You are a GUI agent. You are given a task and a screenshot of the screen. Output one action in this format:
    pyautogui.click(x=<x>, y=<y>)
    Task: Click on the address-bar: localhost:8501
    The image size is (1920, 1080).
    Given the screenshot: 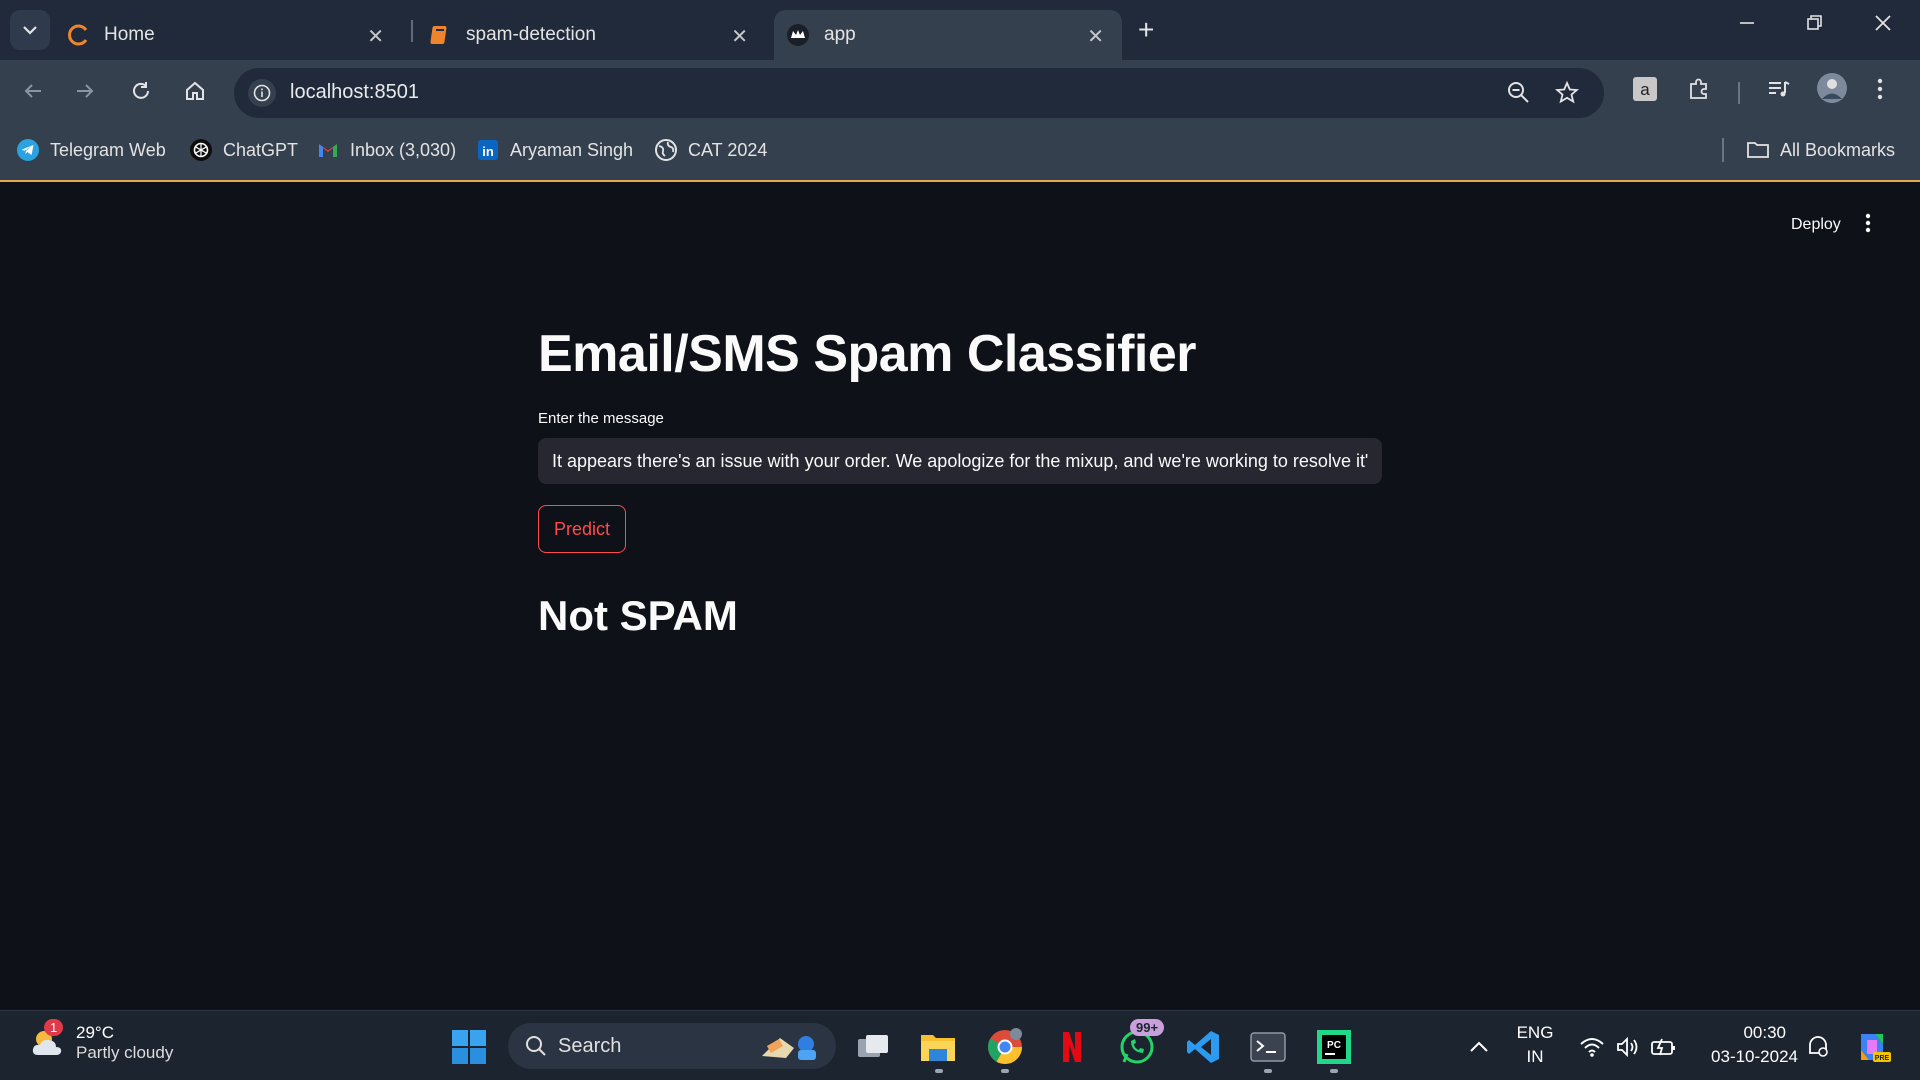 What is the action you would take?
    pyautogui.click(x=919, y=93)
    